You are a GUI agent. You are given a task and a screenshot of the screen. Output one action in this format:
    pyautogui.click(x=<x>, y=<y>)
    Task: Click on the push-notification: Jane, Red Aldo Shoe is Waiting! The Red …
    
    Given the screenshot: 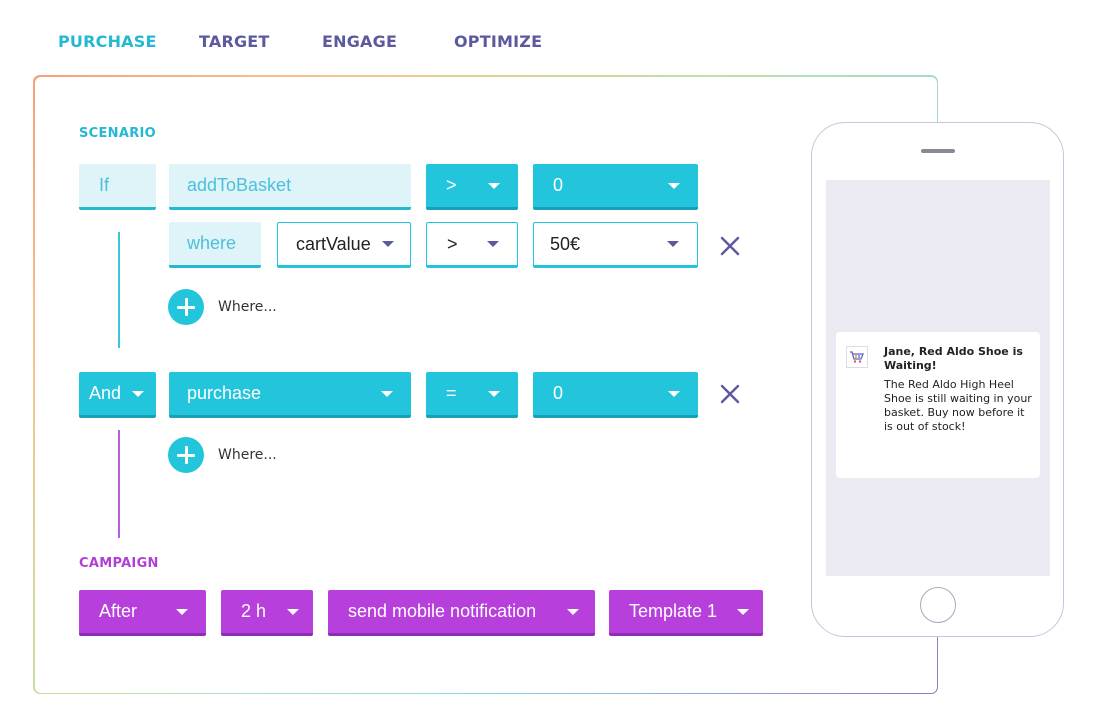 What is the action you would take?
    pyautogui.click(x=938, y=405)
    